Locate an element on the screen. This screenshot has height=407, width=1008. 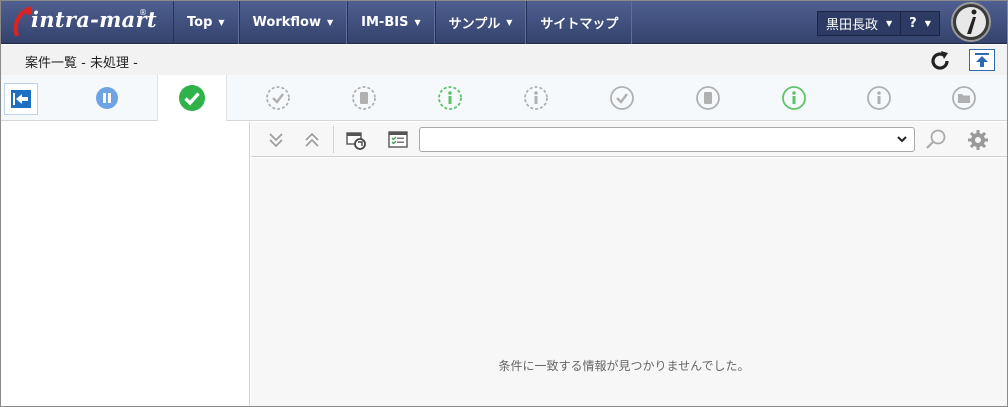
status-folder-circle is located at coordinates (964, 98).